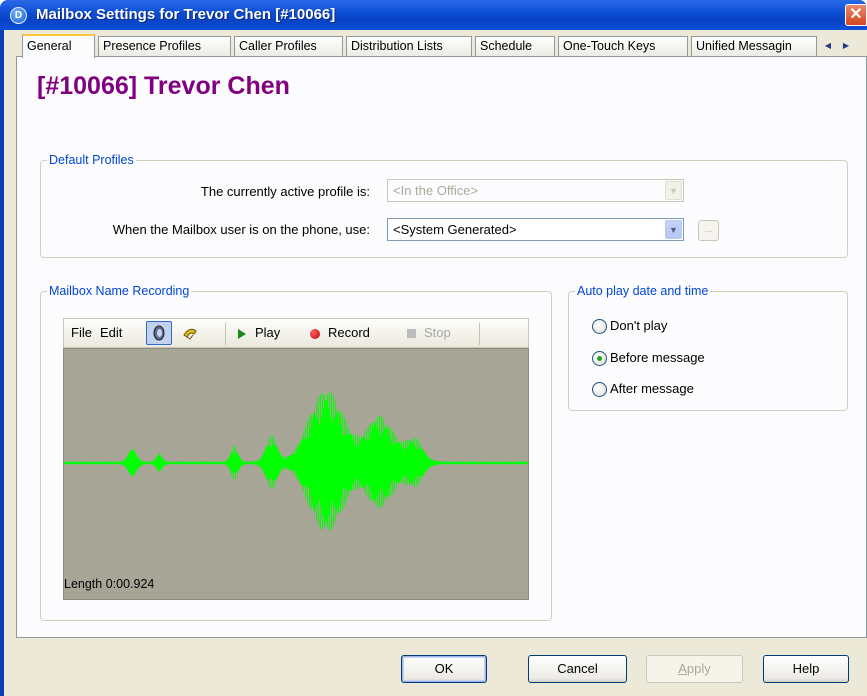 This screenshot has width=867, height=696. Describe the element at coordinates (285, 191) in the screenshot. I see `active-profile-label: The currently active profile is:` at that location.